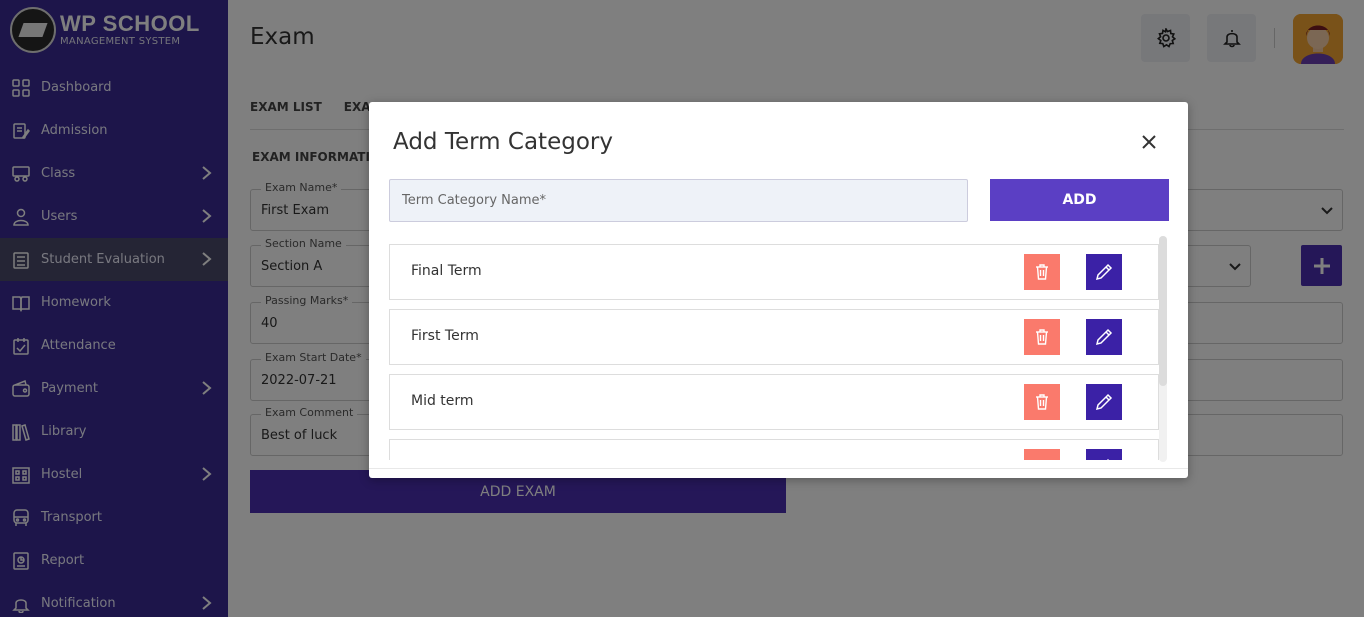 This screenshot has width=1364, height=617. What do you see at coordinates (1163, 311) in the screenshot?
I see `scrollbar-thumb` at bounding box center [1163, 311].